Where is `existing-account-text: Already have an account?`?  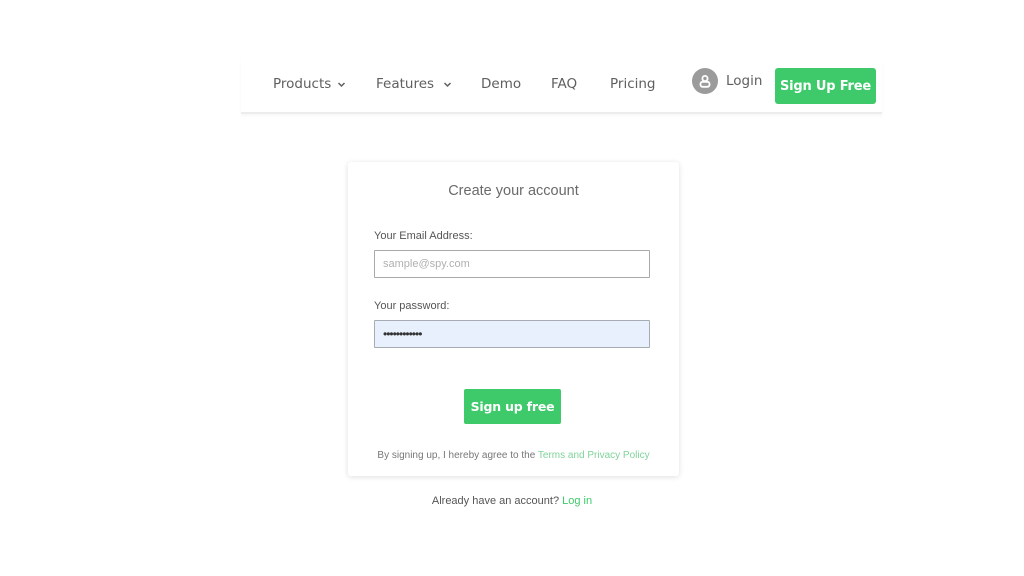 existing-account-text: Already have an account? is located at coordinates (497, 501).